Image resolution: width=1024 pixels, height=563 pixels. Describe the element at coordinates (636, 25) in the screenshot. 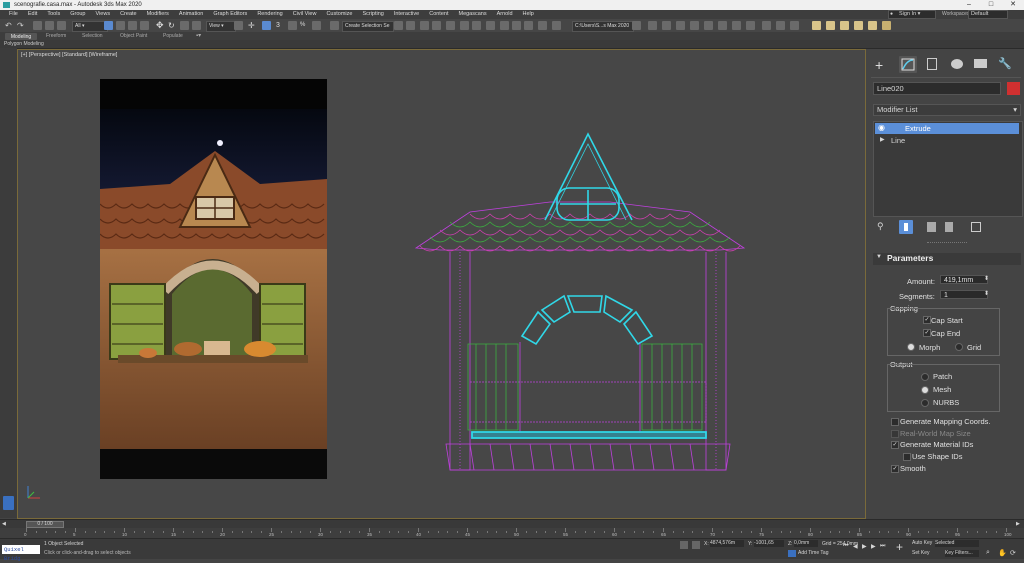

I see `set-project-folder-icon` at that location.